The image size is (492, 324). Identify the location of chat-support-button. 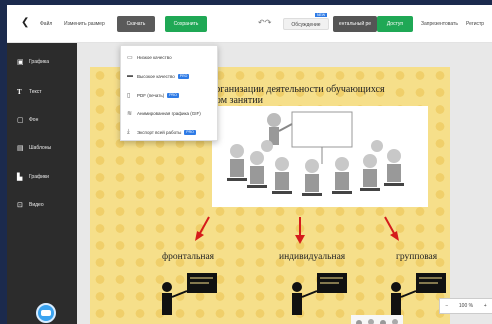
(46, 313).